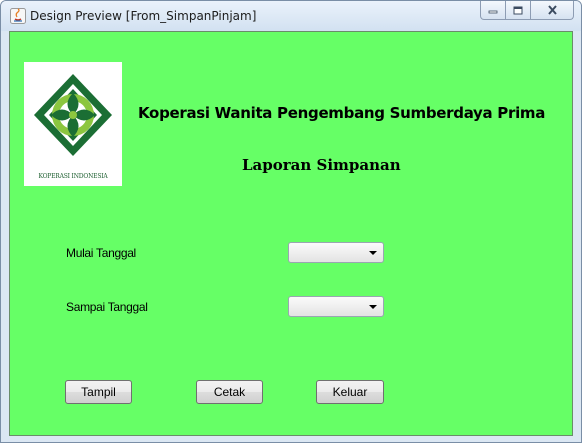 The height and width of the screenshot is (443, 582). Describe the element at coordinates (107, 307) in the screenshot. I see `end-date-label: Sampai Tanggal` at that location.